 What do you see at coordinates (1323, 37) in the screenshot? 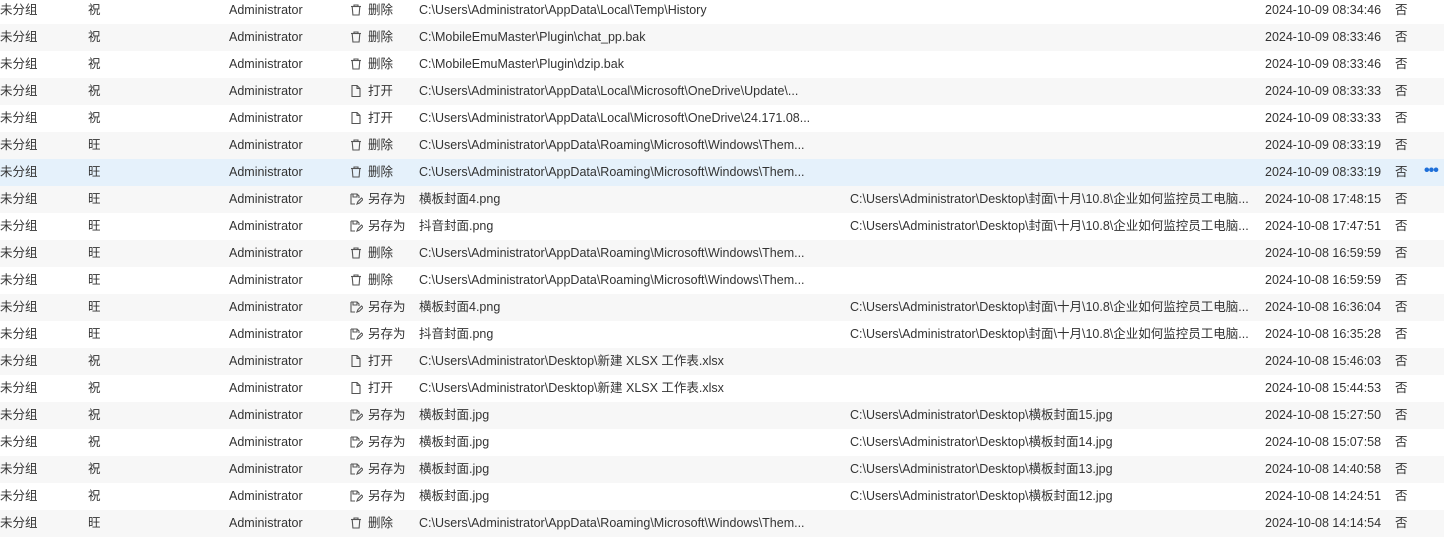
I see `timestamp-cell: 2024-10-09 08:33:46` at bounding box center [1323, 37].